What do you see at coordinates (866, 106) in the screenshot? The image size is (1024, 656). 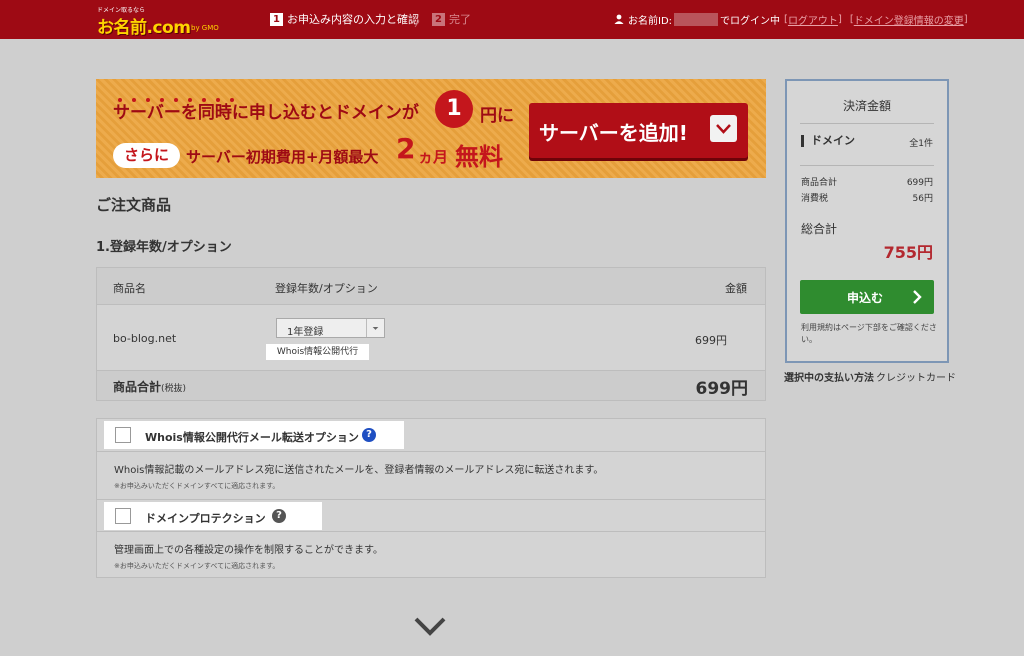 I see `payment-summary-title: 決済金額` at bounding box center [866, 106].